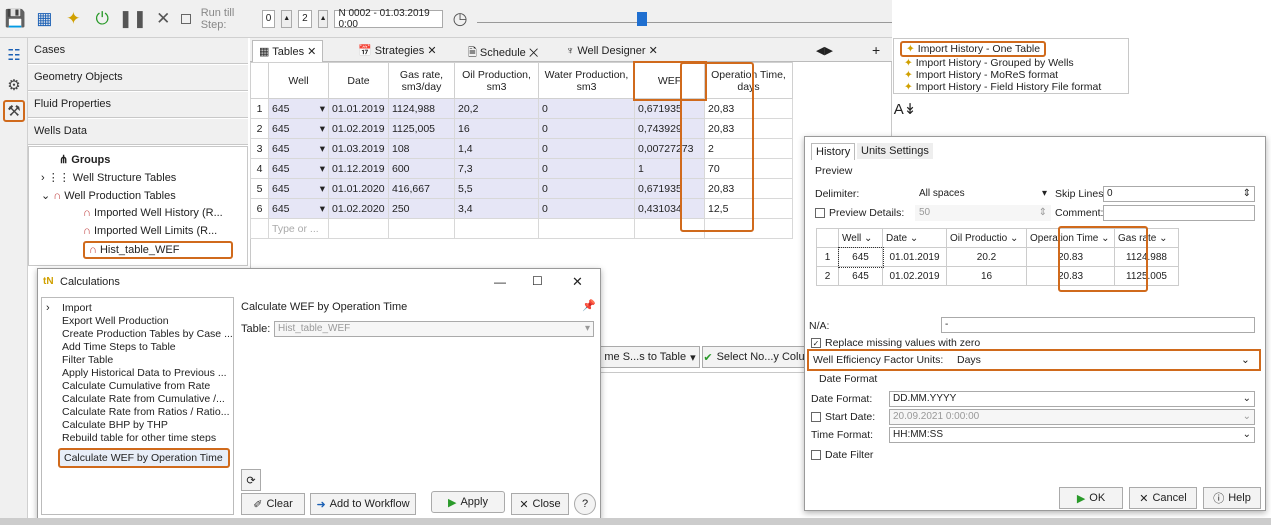 This screenshot has width=1271, height=525. Describe the element at coordinates (358, 208) in the screenshot. I see `cell-date: 01.02.2020` at that location.